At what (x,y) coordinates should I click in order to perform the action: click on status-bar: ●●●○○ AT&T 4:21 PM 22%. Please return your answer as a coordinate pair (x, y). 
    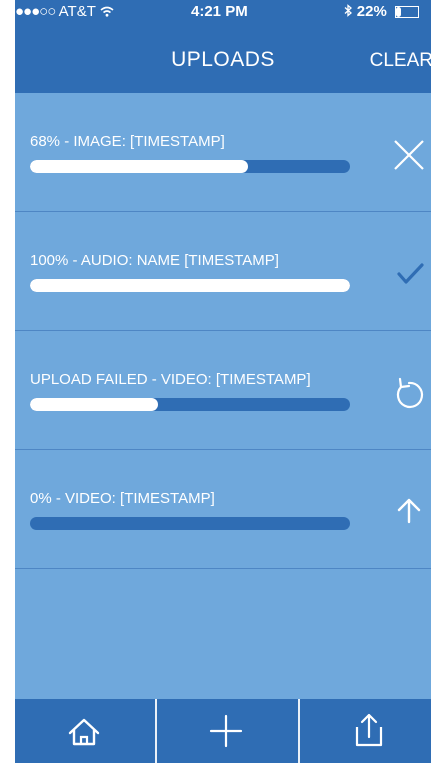
    Looking at the image, I should click on (223, 11).